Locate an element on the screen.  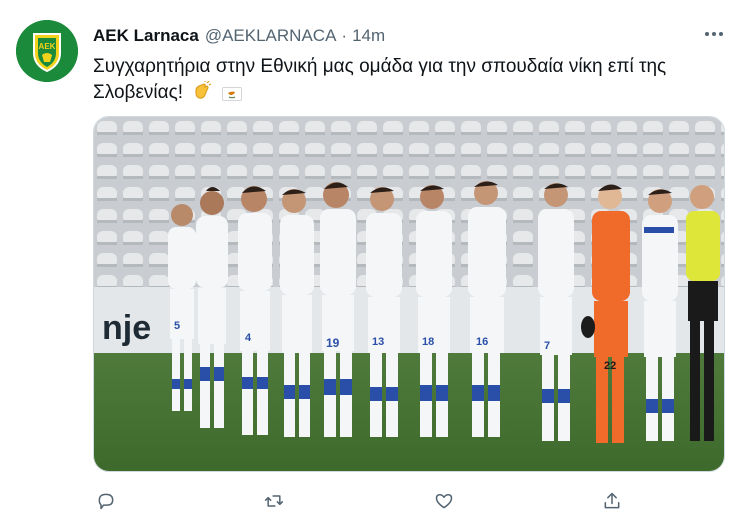
share-icon is located at coordinates (612, 500).